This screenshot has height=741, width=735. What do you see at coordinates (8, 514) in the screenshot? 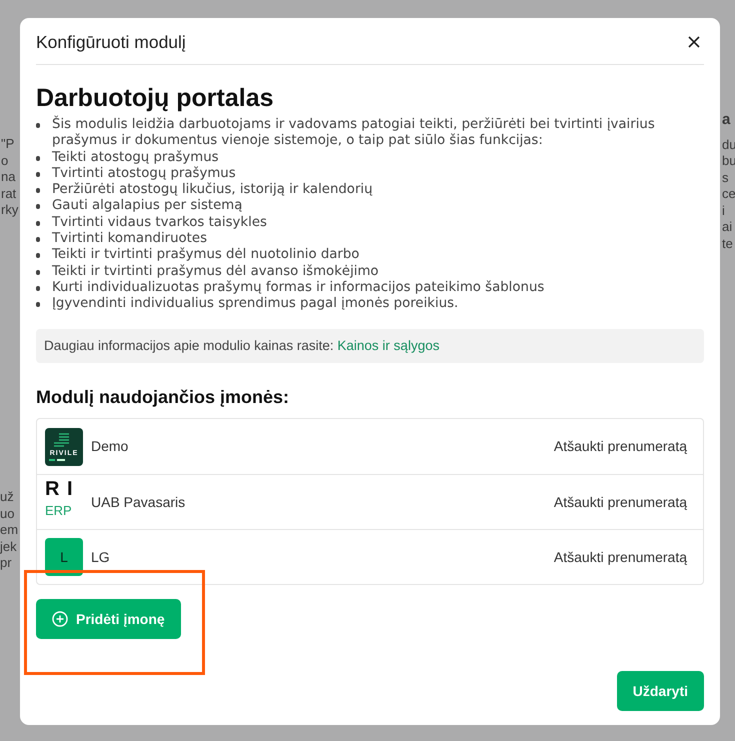
I see `background-text: uo` at bounding box center [8, 514].